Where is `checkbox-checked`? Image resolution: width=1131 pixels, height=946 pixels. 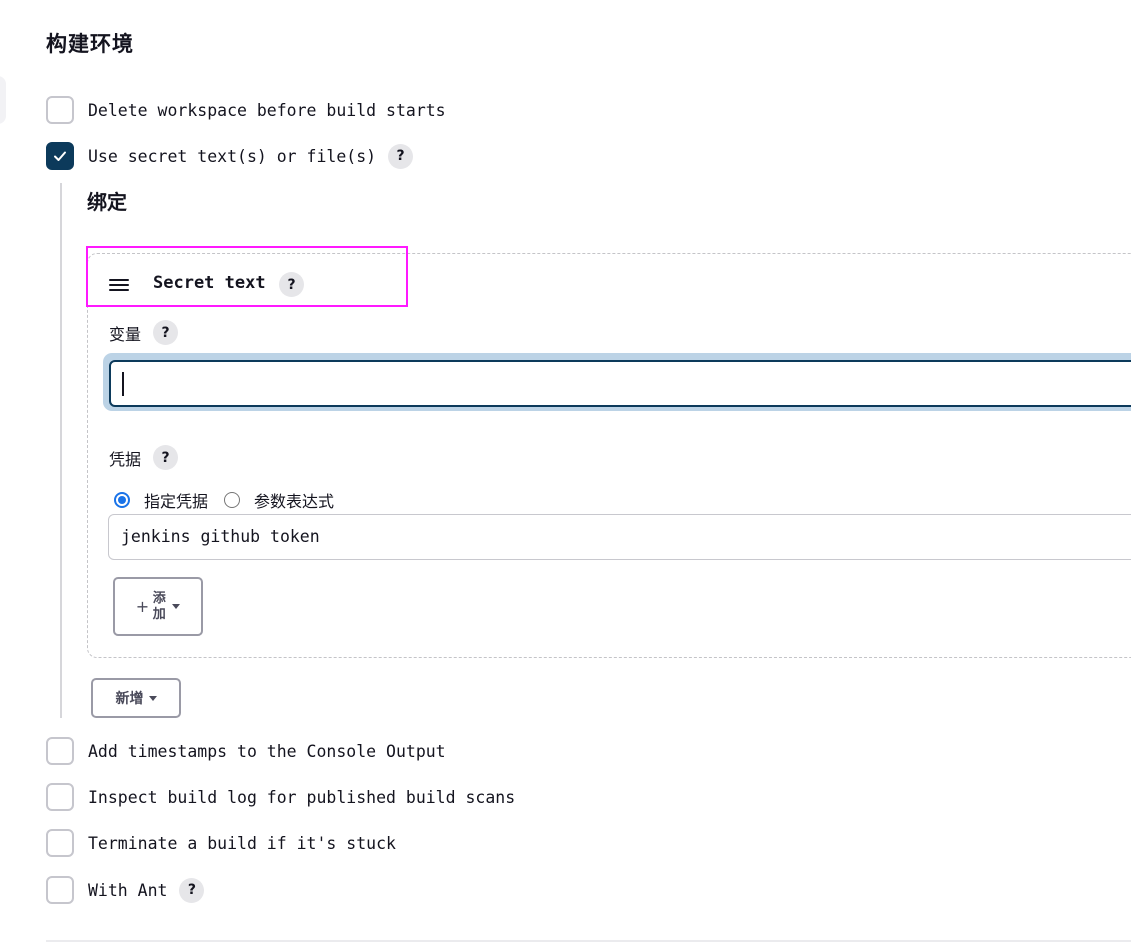 checkbox-checked is located at coordinates (60, 156).